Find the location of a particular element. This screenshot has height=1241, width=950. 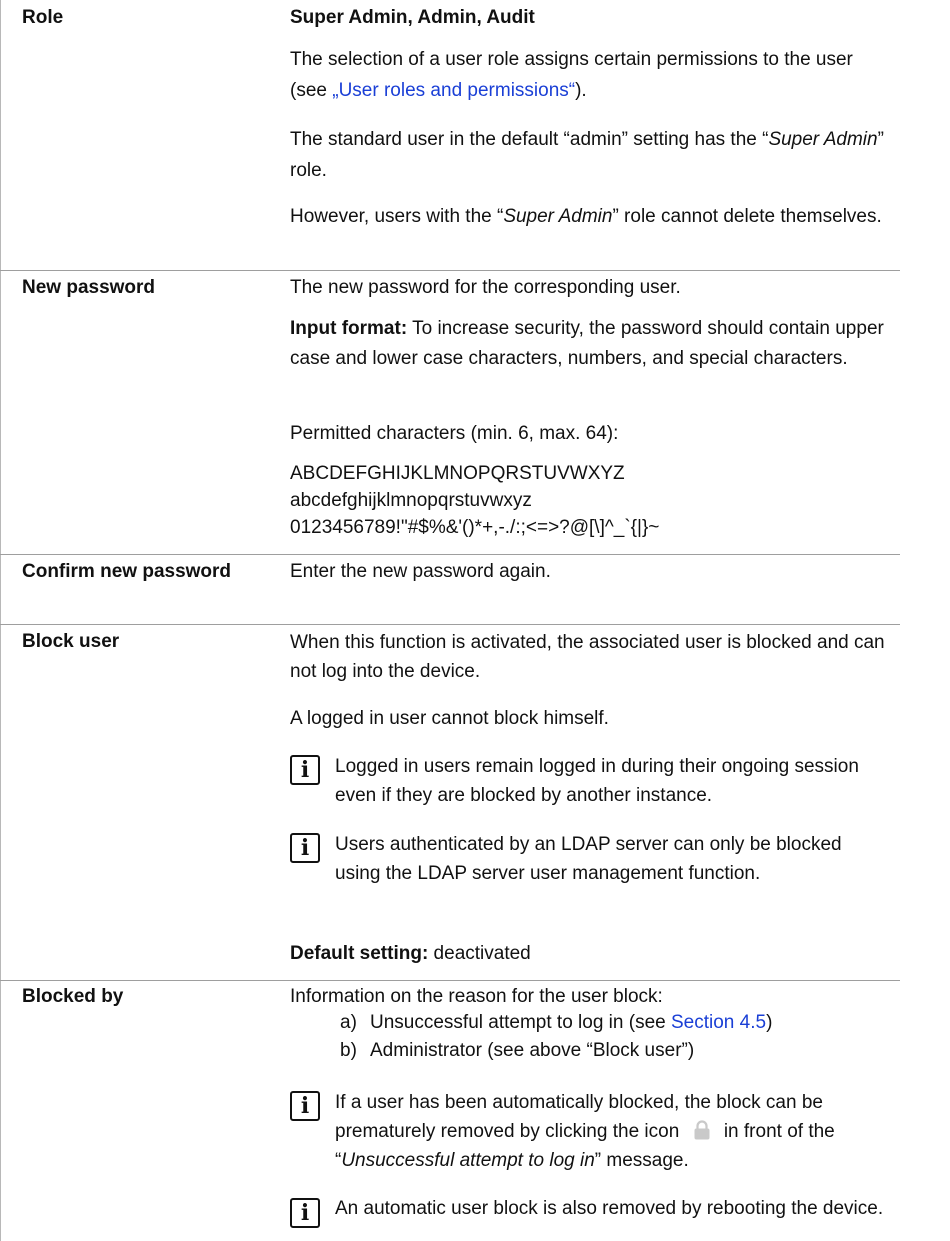

term-role: Role is located at coordinates (43, 17).